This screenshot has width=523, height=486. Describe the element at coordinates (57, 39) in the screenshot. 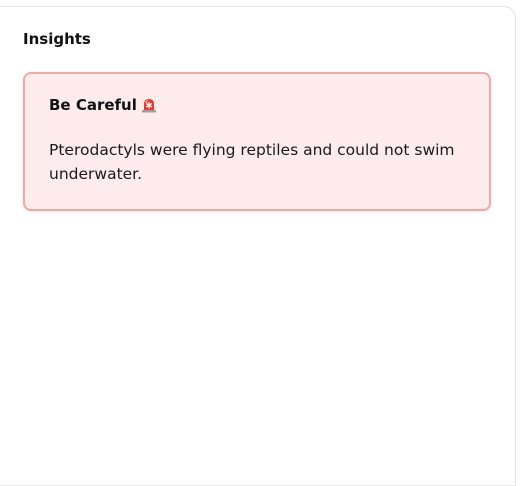

I see `panel-title: Insights` at that location.